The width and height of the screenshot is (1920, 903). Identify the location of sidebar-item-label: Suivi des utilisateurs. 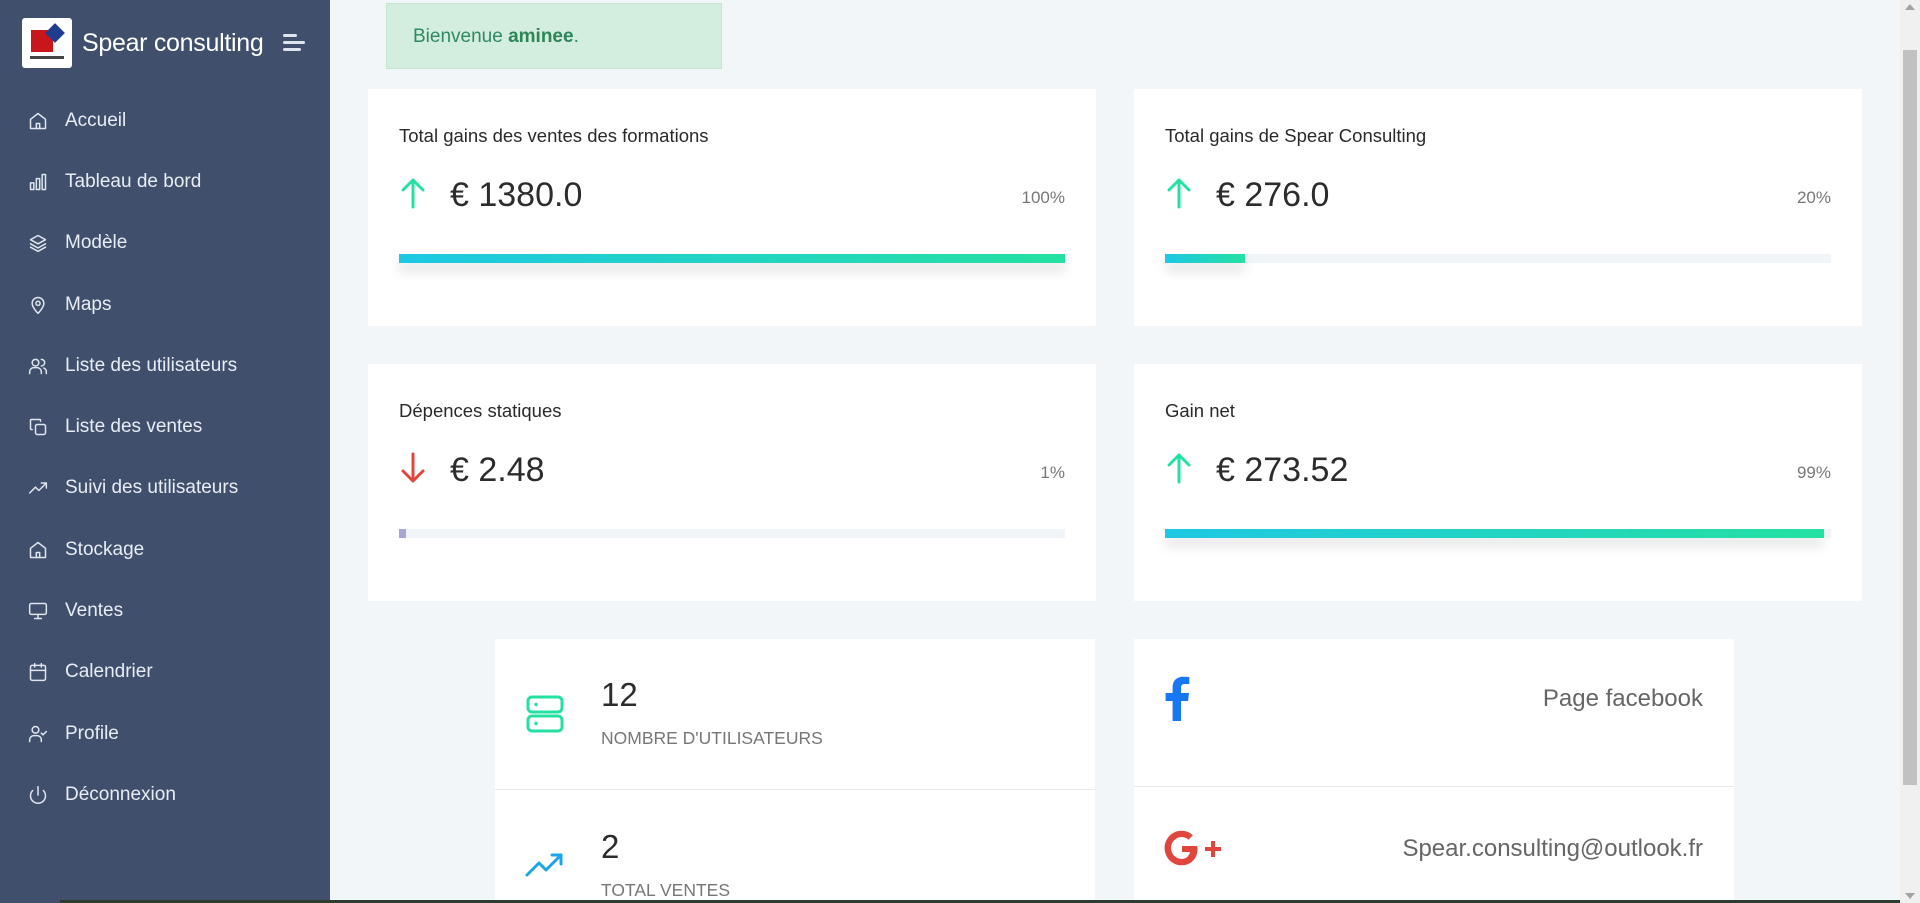
(152, 488).